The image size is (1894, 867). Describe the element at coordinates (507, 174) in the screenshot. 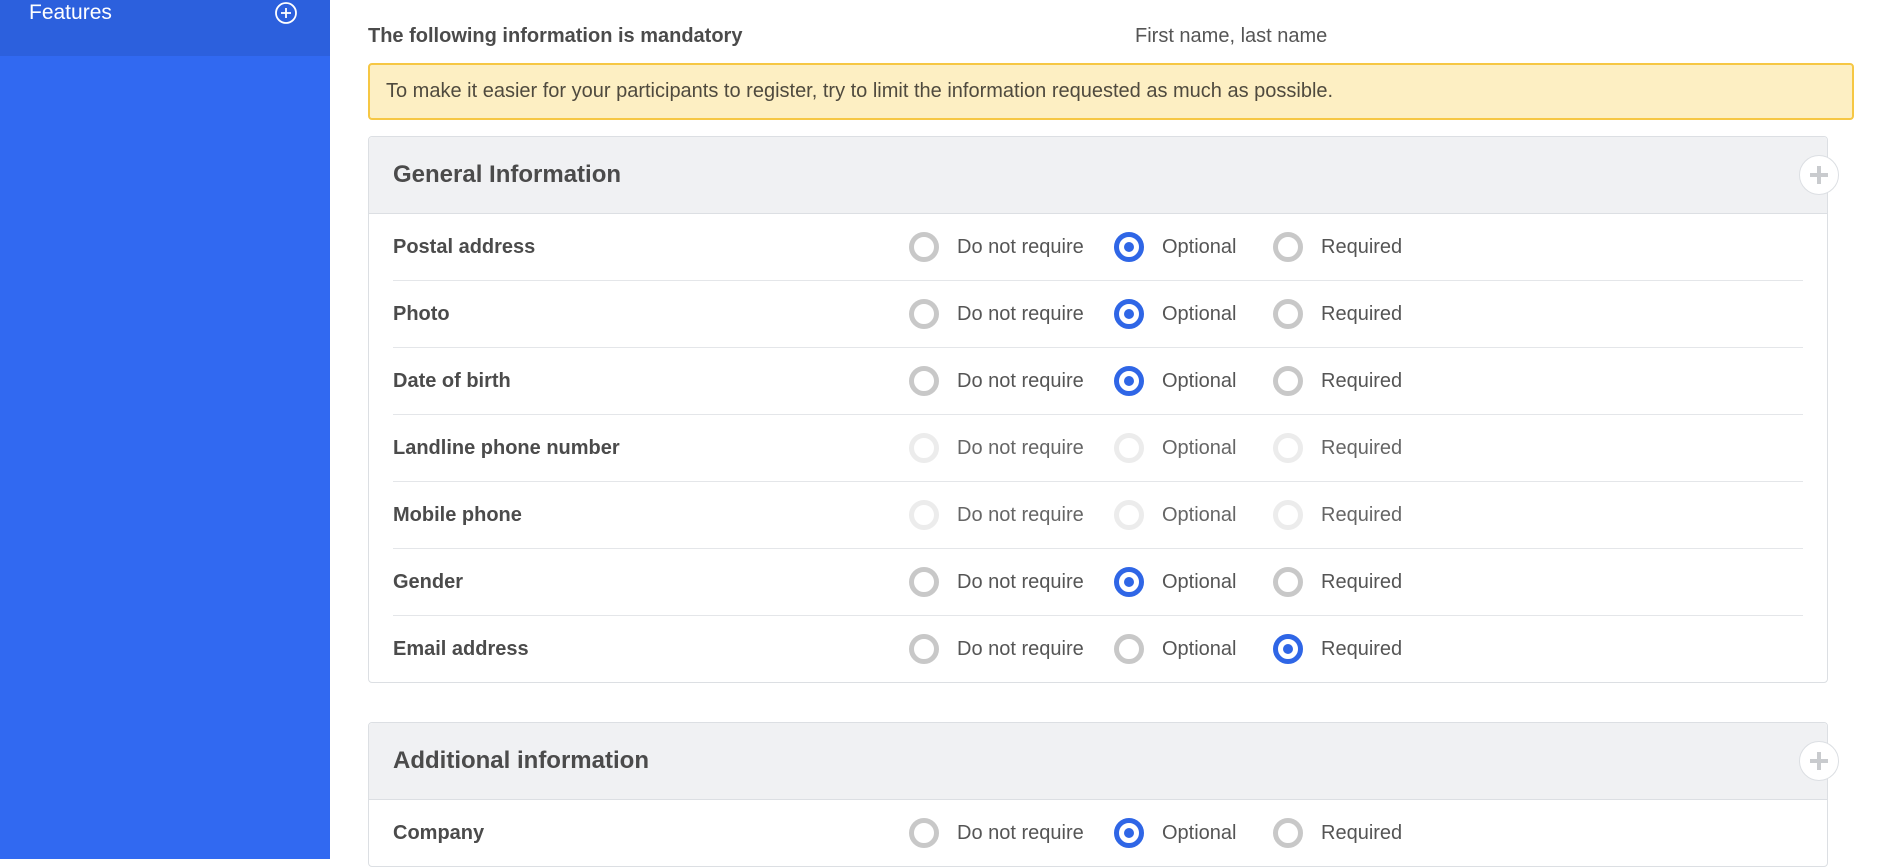

I see `section-title: General Information` at that location.